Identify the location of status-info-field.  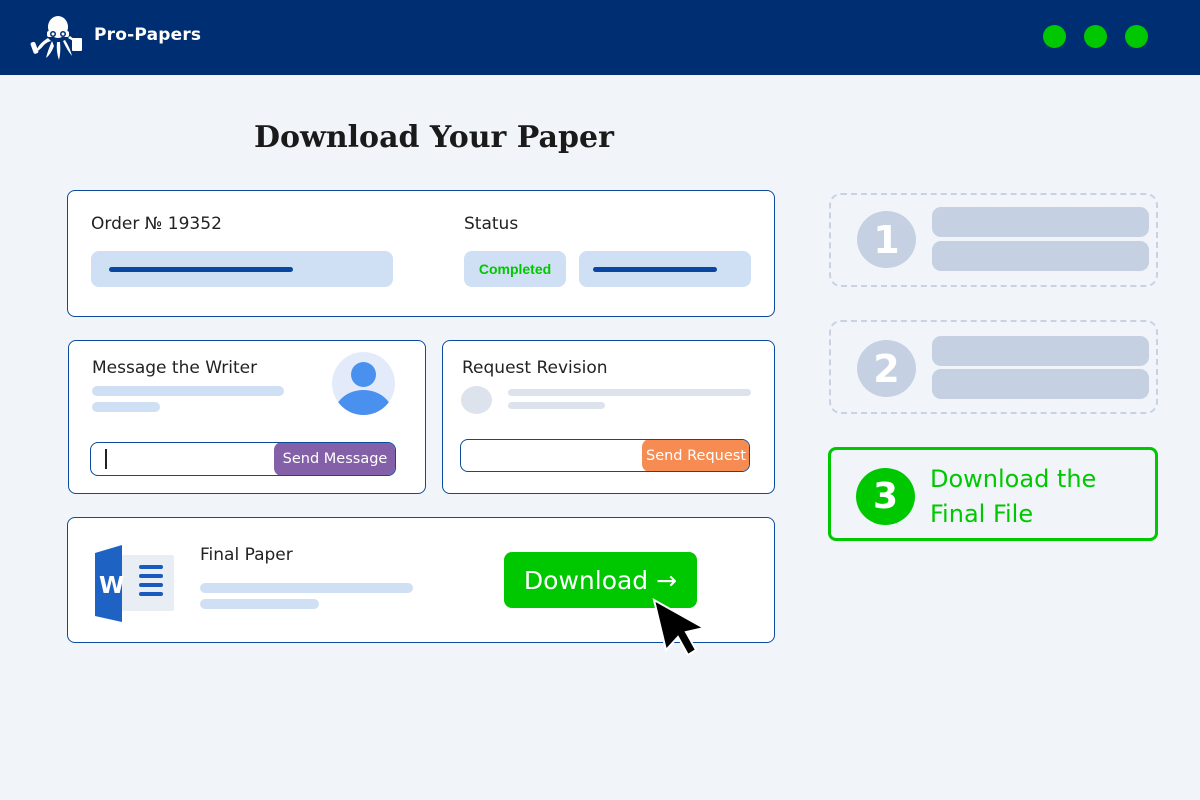
(665, 269).